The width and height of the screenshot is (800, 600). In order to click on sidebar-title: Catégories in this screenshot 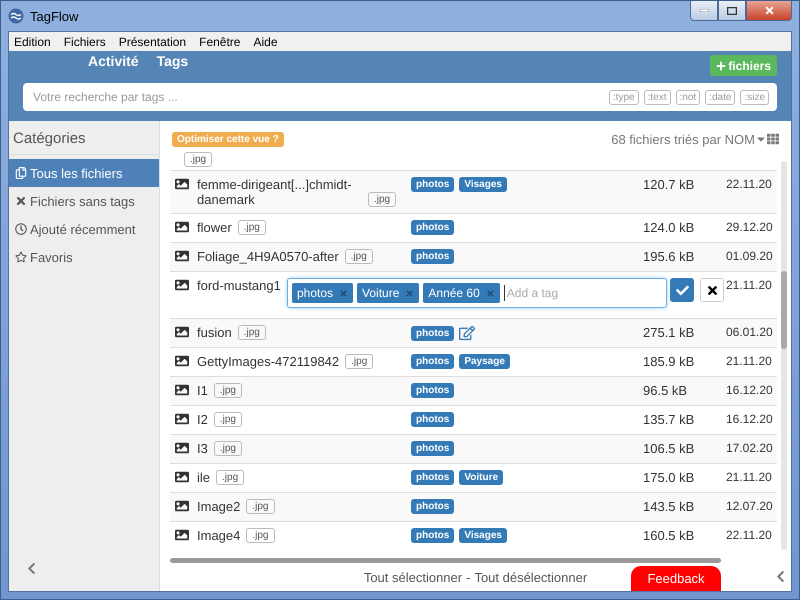, I will do `click(84, 138)`.